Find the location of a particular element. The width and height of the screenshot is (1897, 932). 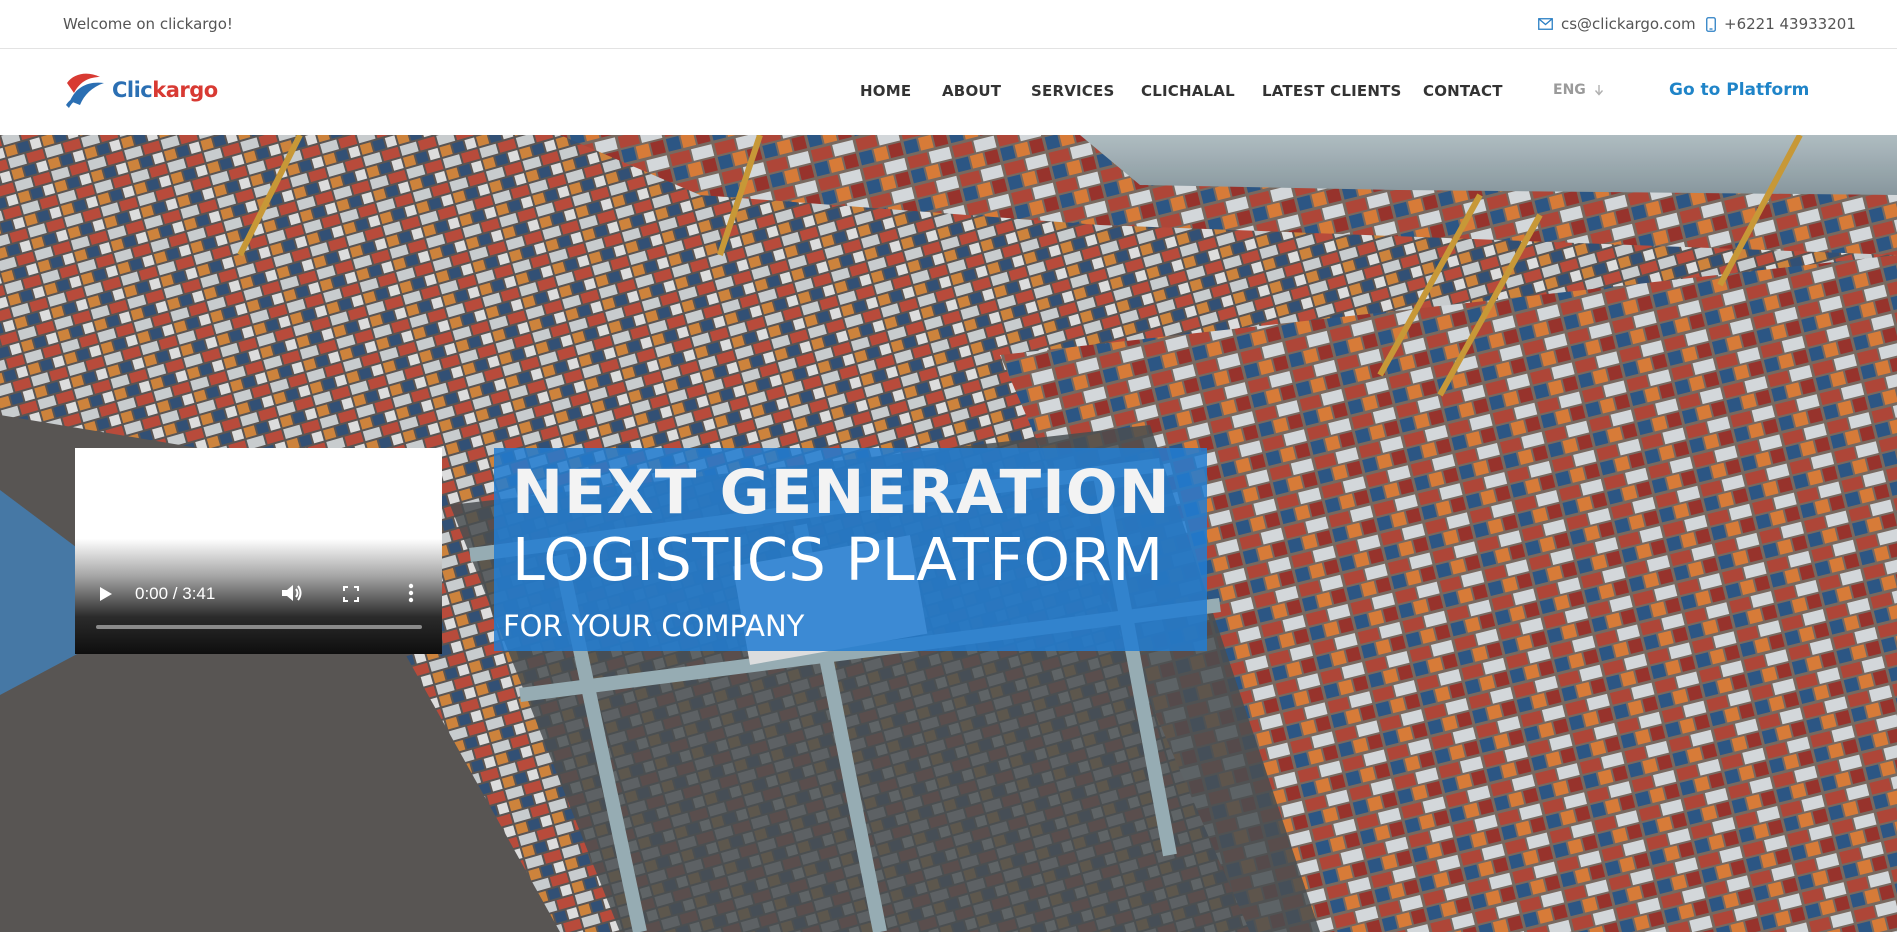

nav-item-latest-clients: LATEST CLIENTS is located at coordinates (1332, 91).